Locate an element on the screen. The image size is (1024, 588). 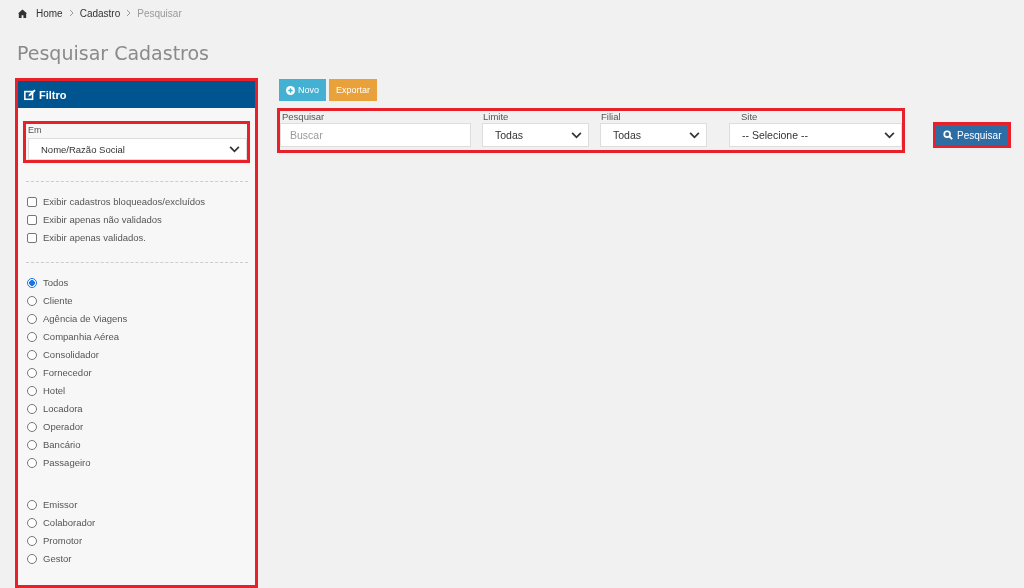
radio-label: Colaborador is located at coordinates (69, 522).